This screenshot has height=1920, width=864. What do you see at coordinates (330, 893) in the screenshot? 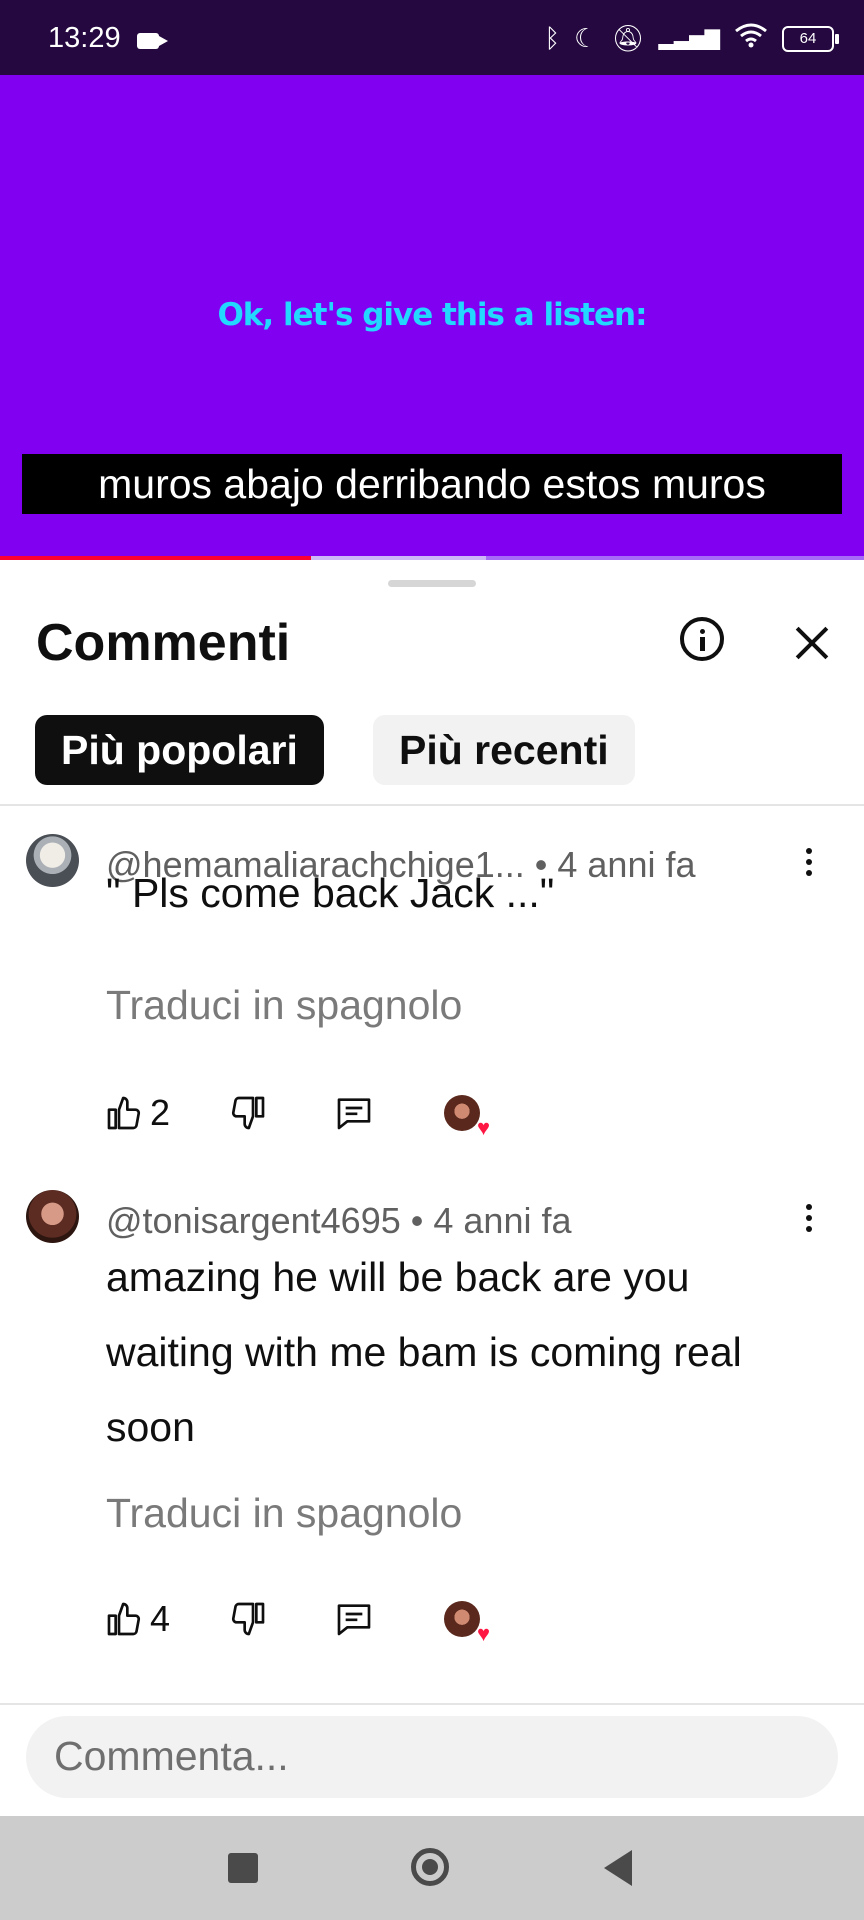
I see `comment-text: " Pls come back Jack ..."` at bounding box center [330, 893].